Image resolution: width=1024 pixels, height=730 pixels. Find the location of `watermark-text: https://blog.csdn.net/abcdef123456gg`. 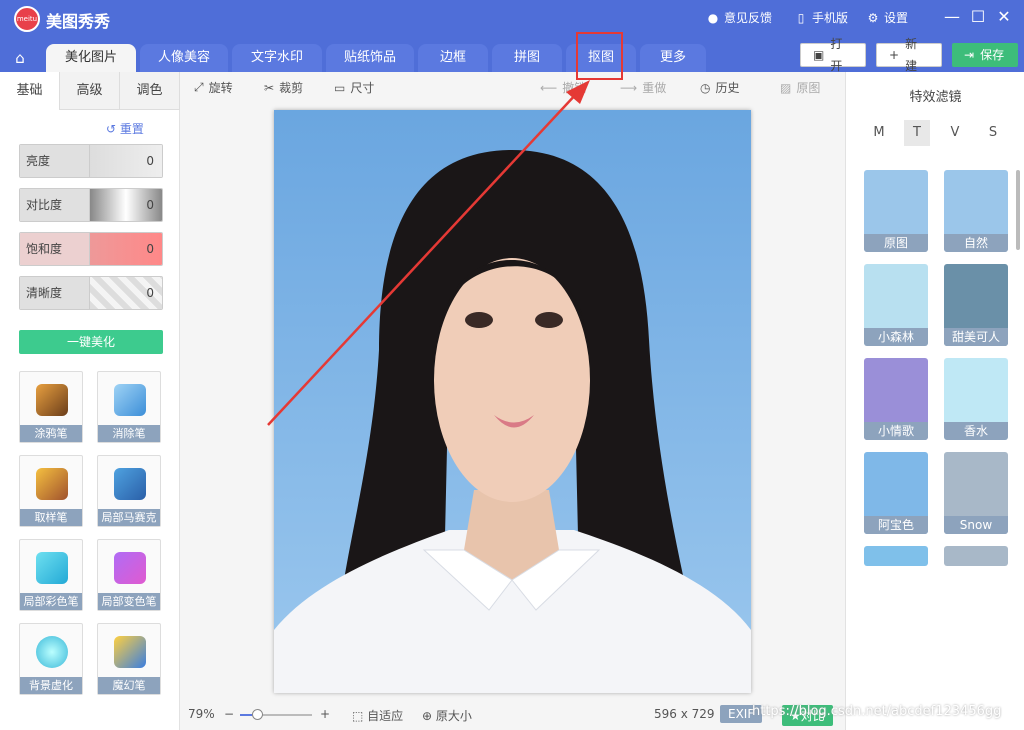

watermark-text: https://blog.csdn.net/abcdef123456gg is located at coordinates (877, 711).